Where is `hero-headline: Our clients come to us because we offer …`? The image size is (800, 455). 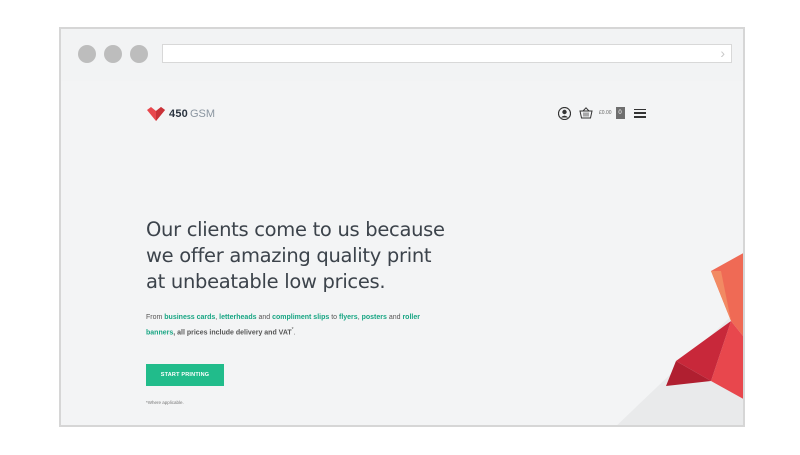 hero-headline: Our clients come to us because we offer … is located at coordinates (295, 255).